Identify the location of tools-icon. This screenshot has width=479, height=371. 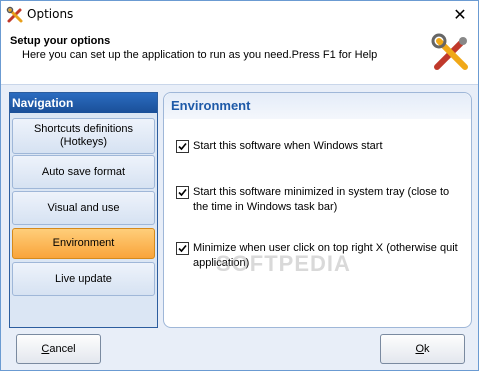
(451, 53).